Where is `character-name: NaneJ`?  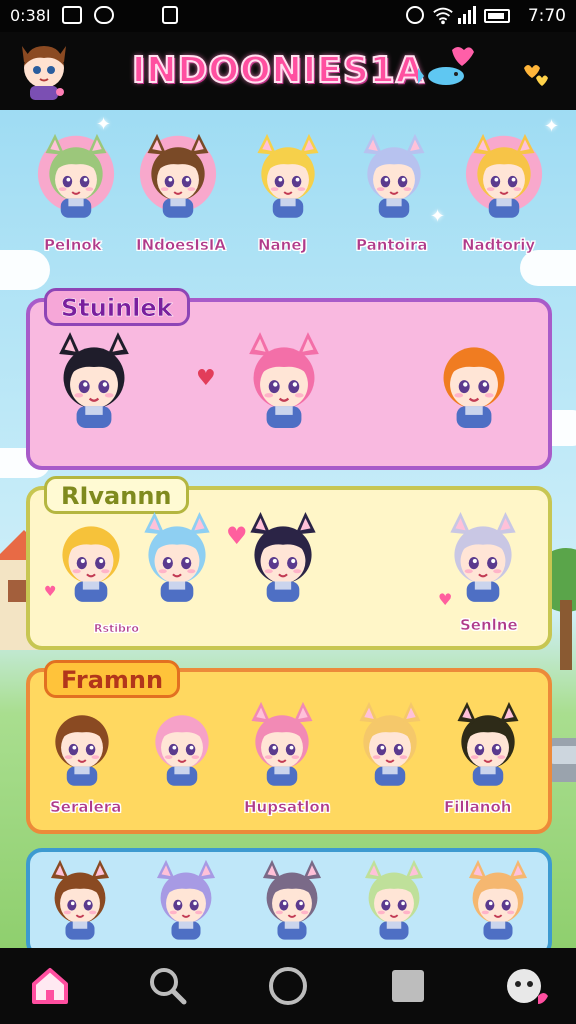
character-name: NaneJ is located at coordinates (283, 245).